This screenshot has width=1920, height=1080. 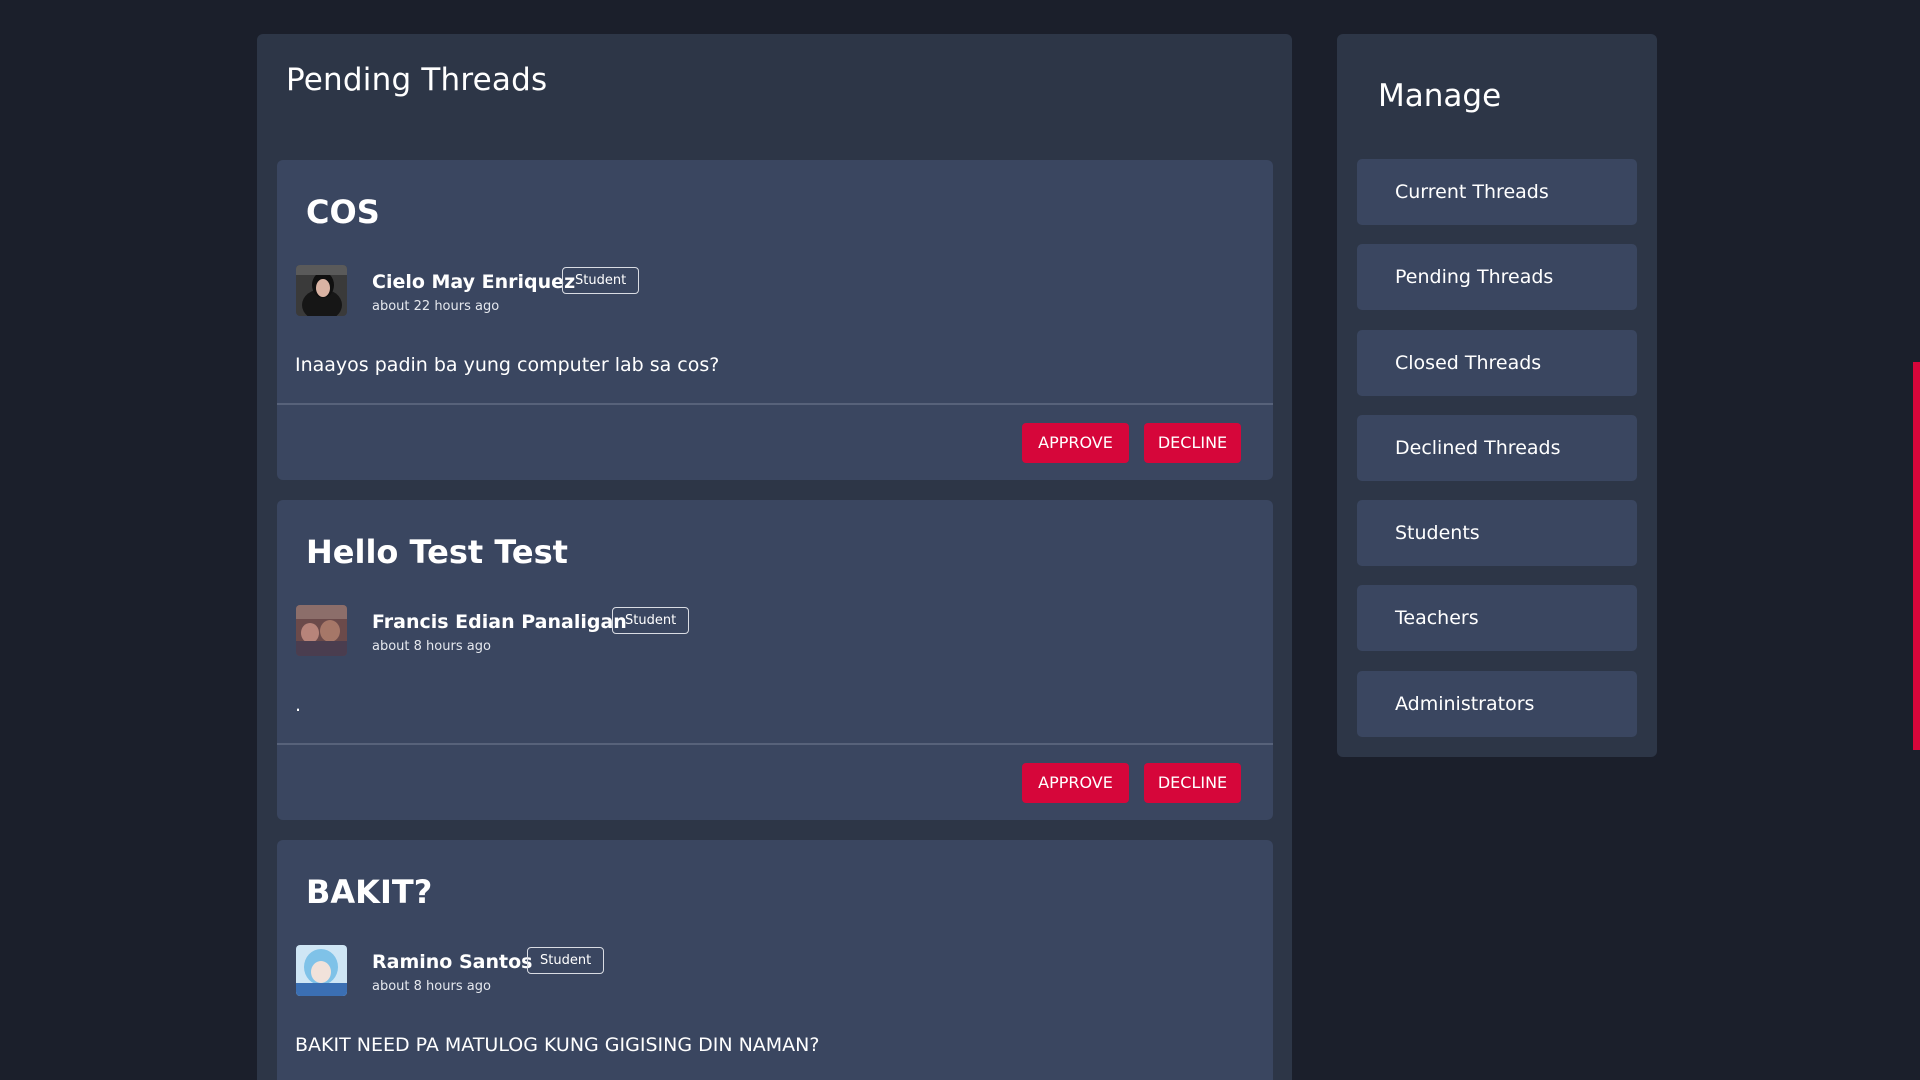 I want to click on thread-body: ., so click(x=298, y=705).